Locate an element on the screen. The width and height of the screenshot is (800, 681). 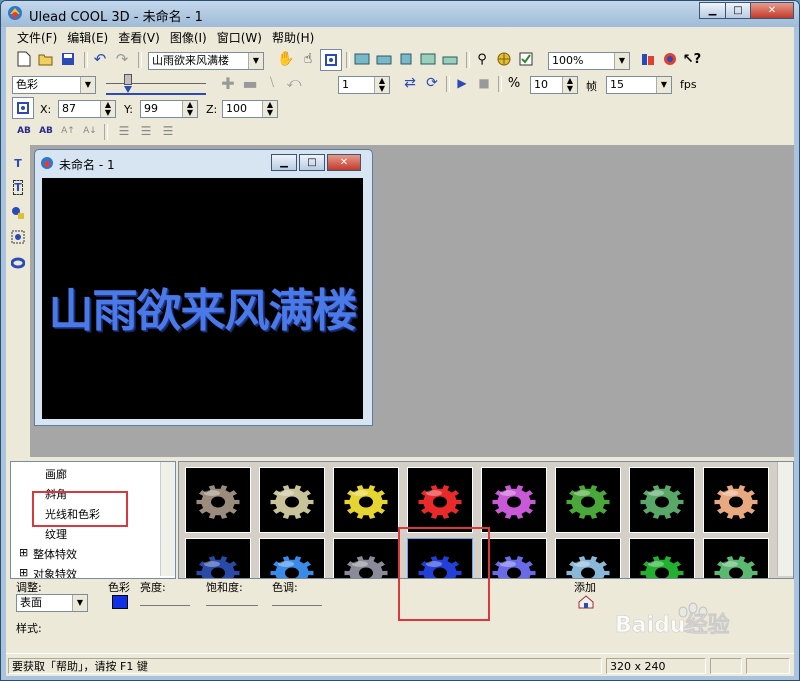
insert-text-button: T is located at coordinates (18, 163).